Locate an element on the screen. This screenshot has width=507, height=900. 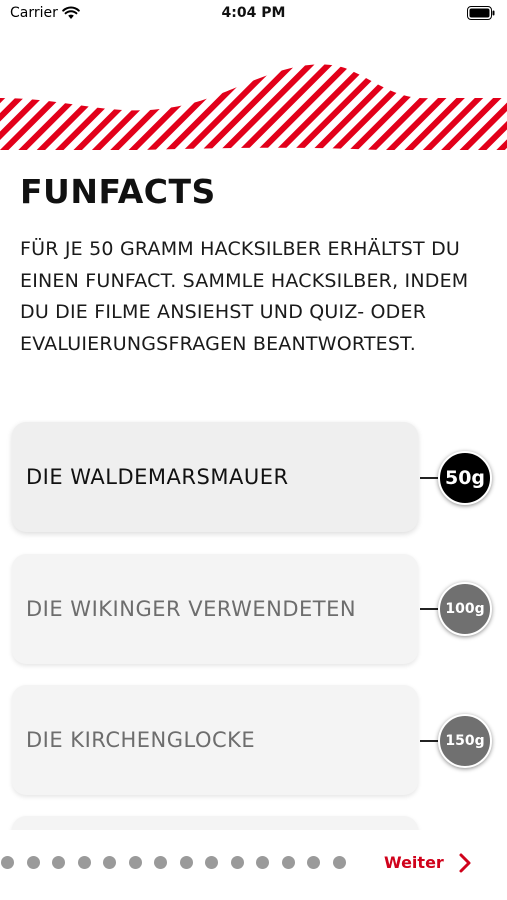
chevron-right-icon is located at coordinates (465, 863).